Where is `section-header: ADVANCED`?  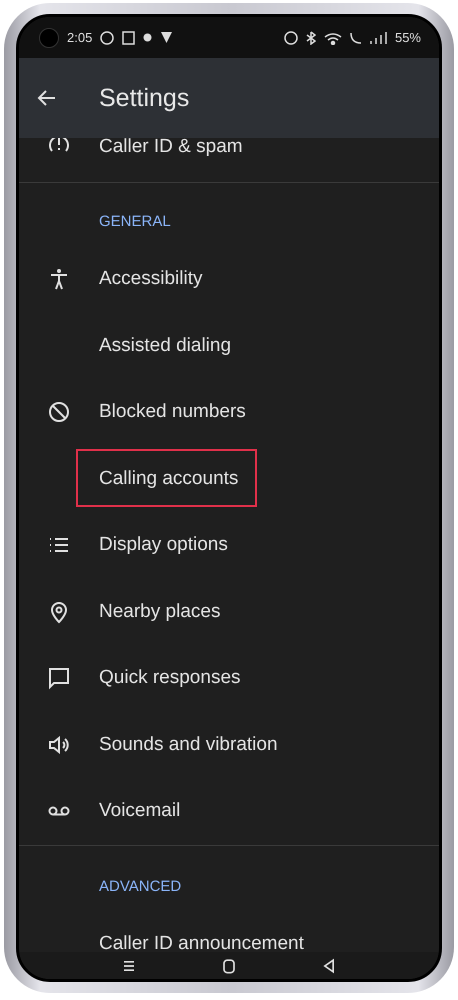 section-header: ADVANCED is located at coordinates (140, 886).